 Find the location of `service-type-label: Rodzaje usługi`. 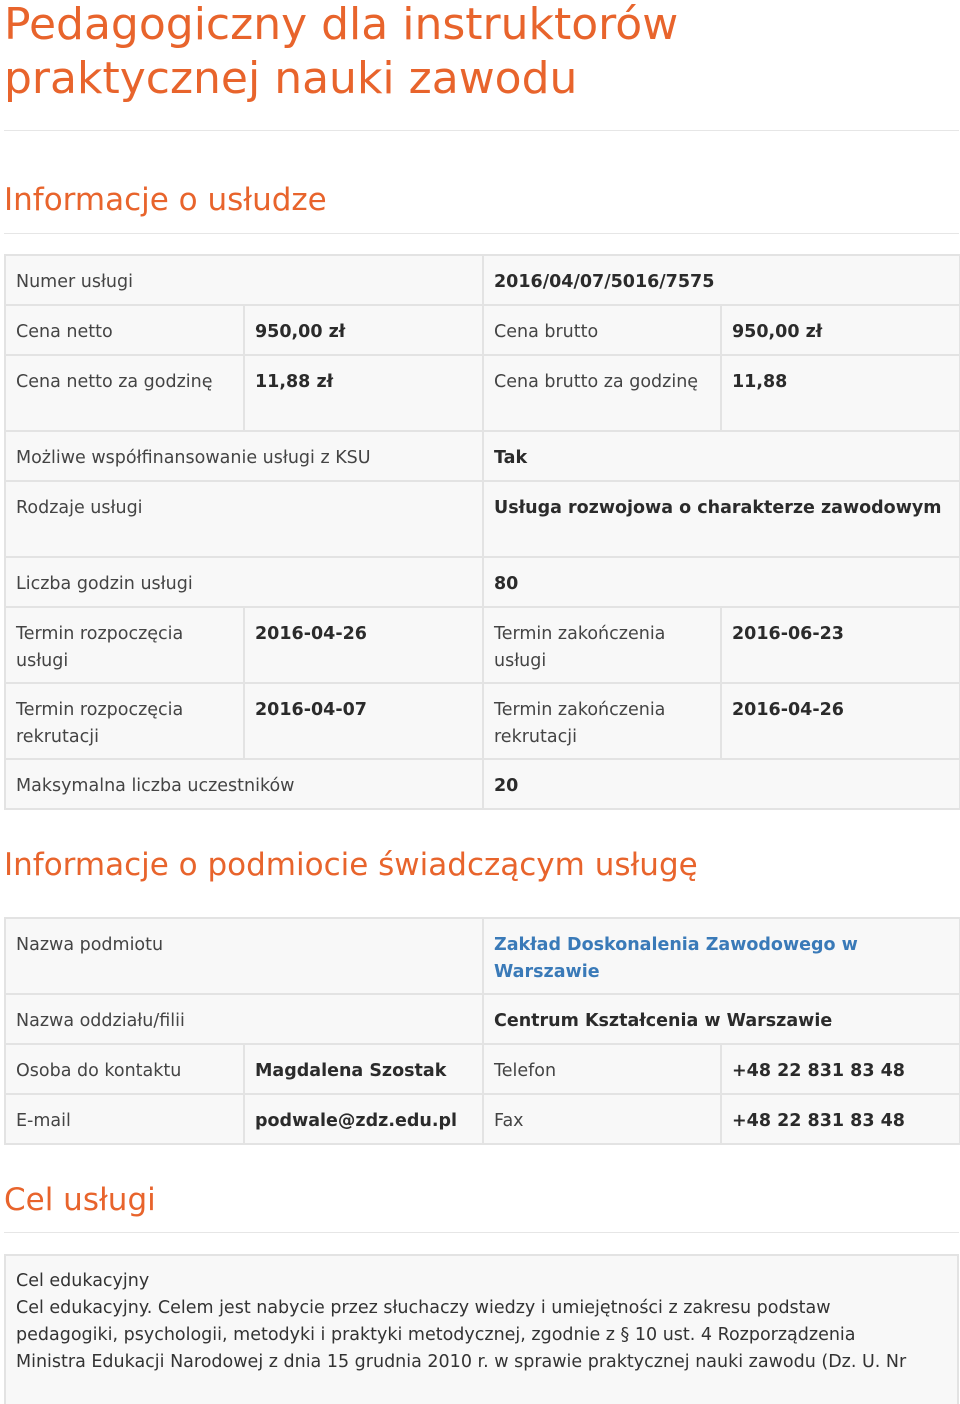

service-type-label: Rodzaje usługi is located at coordinates (244, 519).